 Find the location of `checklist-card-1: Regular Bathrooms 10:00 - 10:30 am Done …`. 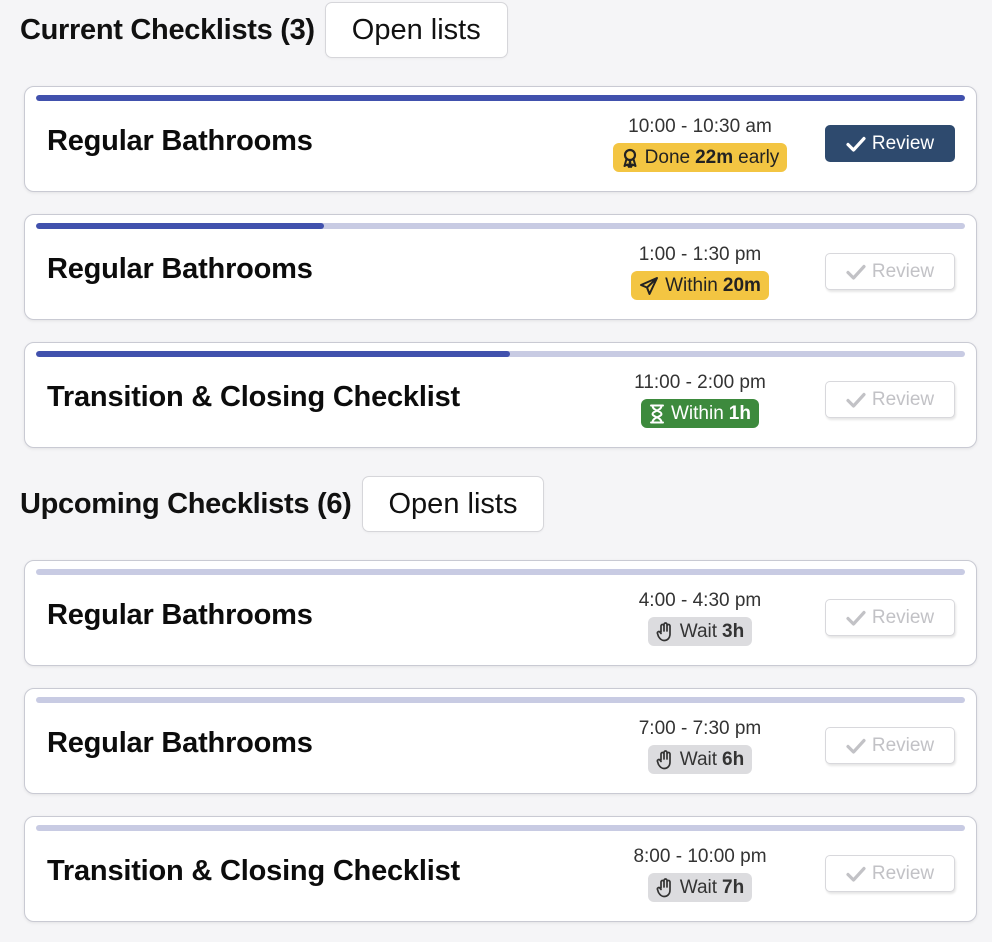

checklist-card-1: Regular Bathrooms 10:00 - 10:30 am Done … is located at coordinates (500, 139).